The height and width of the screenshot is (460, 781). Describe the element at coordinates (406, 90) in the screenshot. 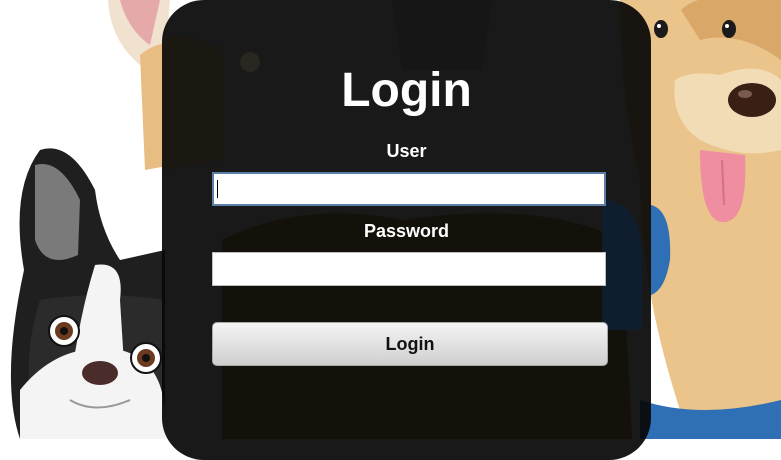

I see `page-title: Login` at that location.